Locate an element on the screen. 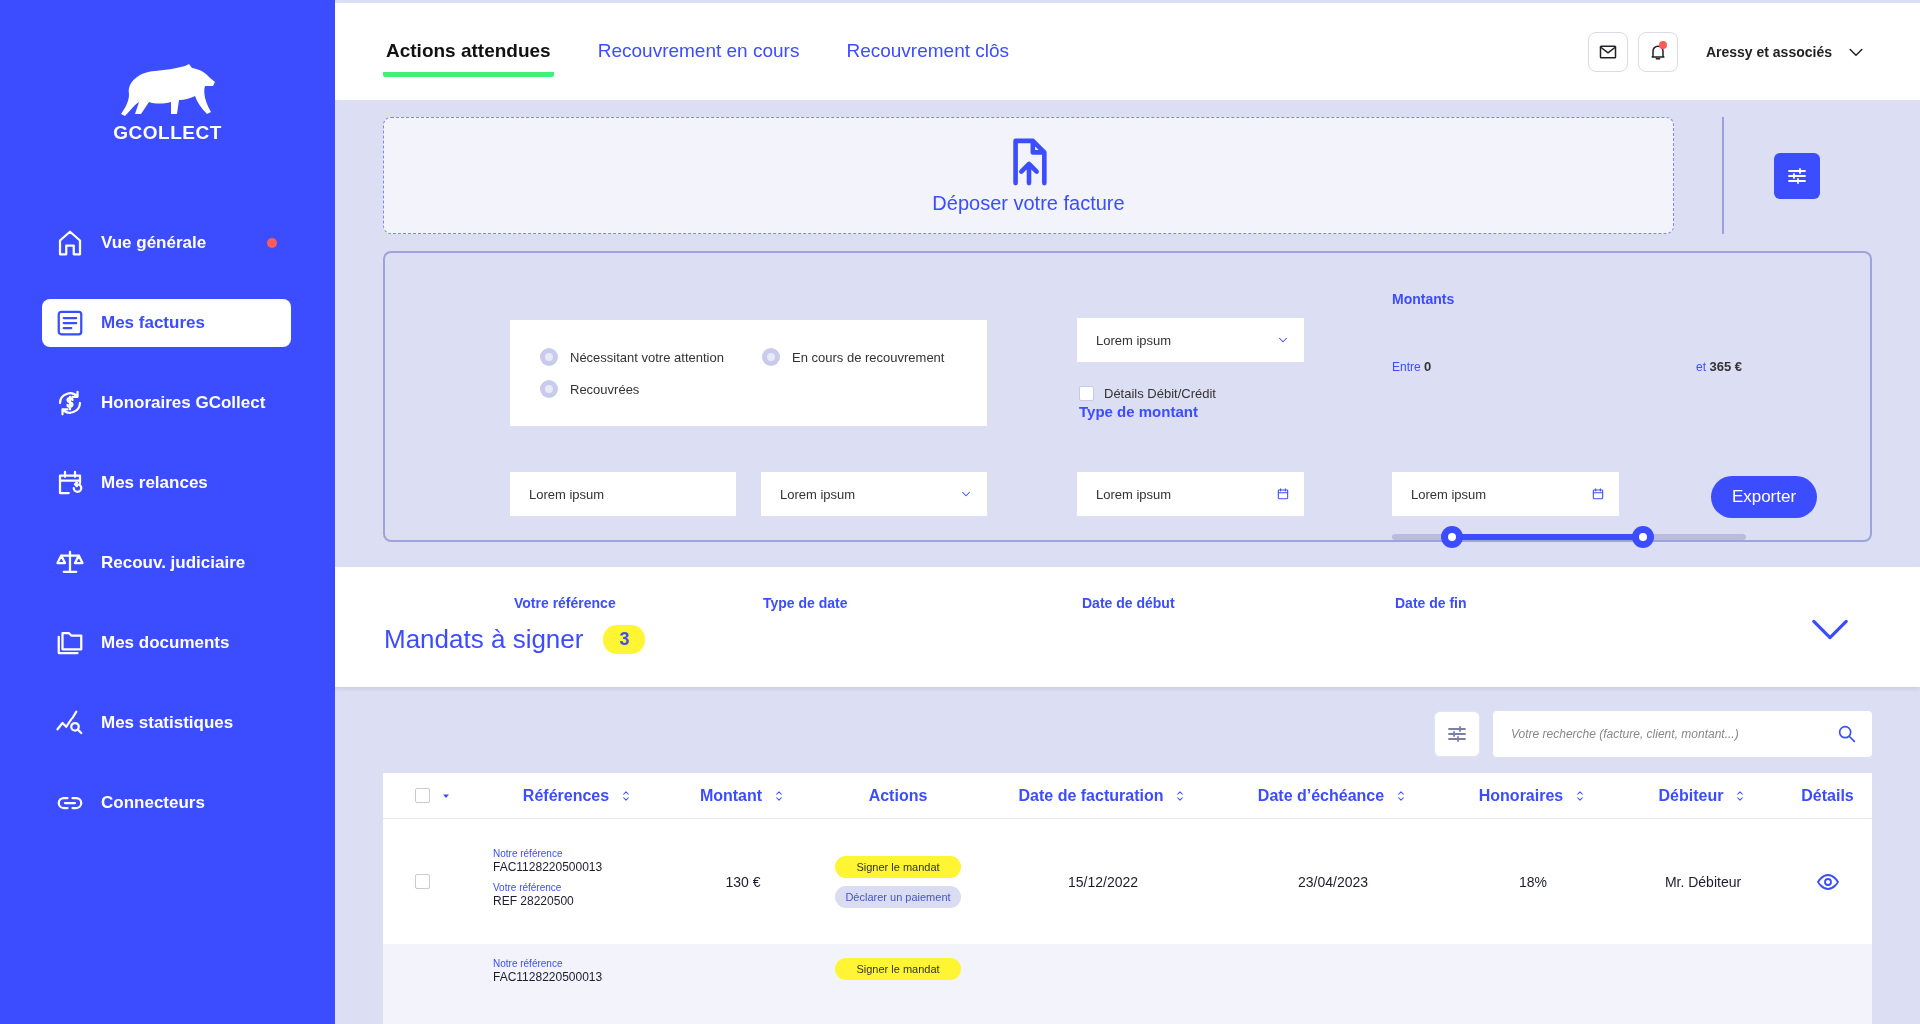 The width and height of the screenshot is (1920, 1024). radio-label: Nécessitant votre attention is located at coordinates (647, 357).